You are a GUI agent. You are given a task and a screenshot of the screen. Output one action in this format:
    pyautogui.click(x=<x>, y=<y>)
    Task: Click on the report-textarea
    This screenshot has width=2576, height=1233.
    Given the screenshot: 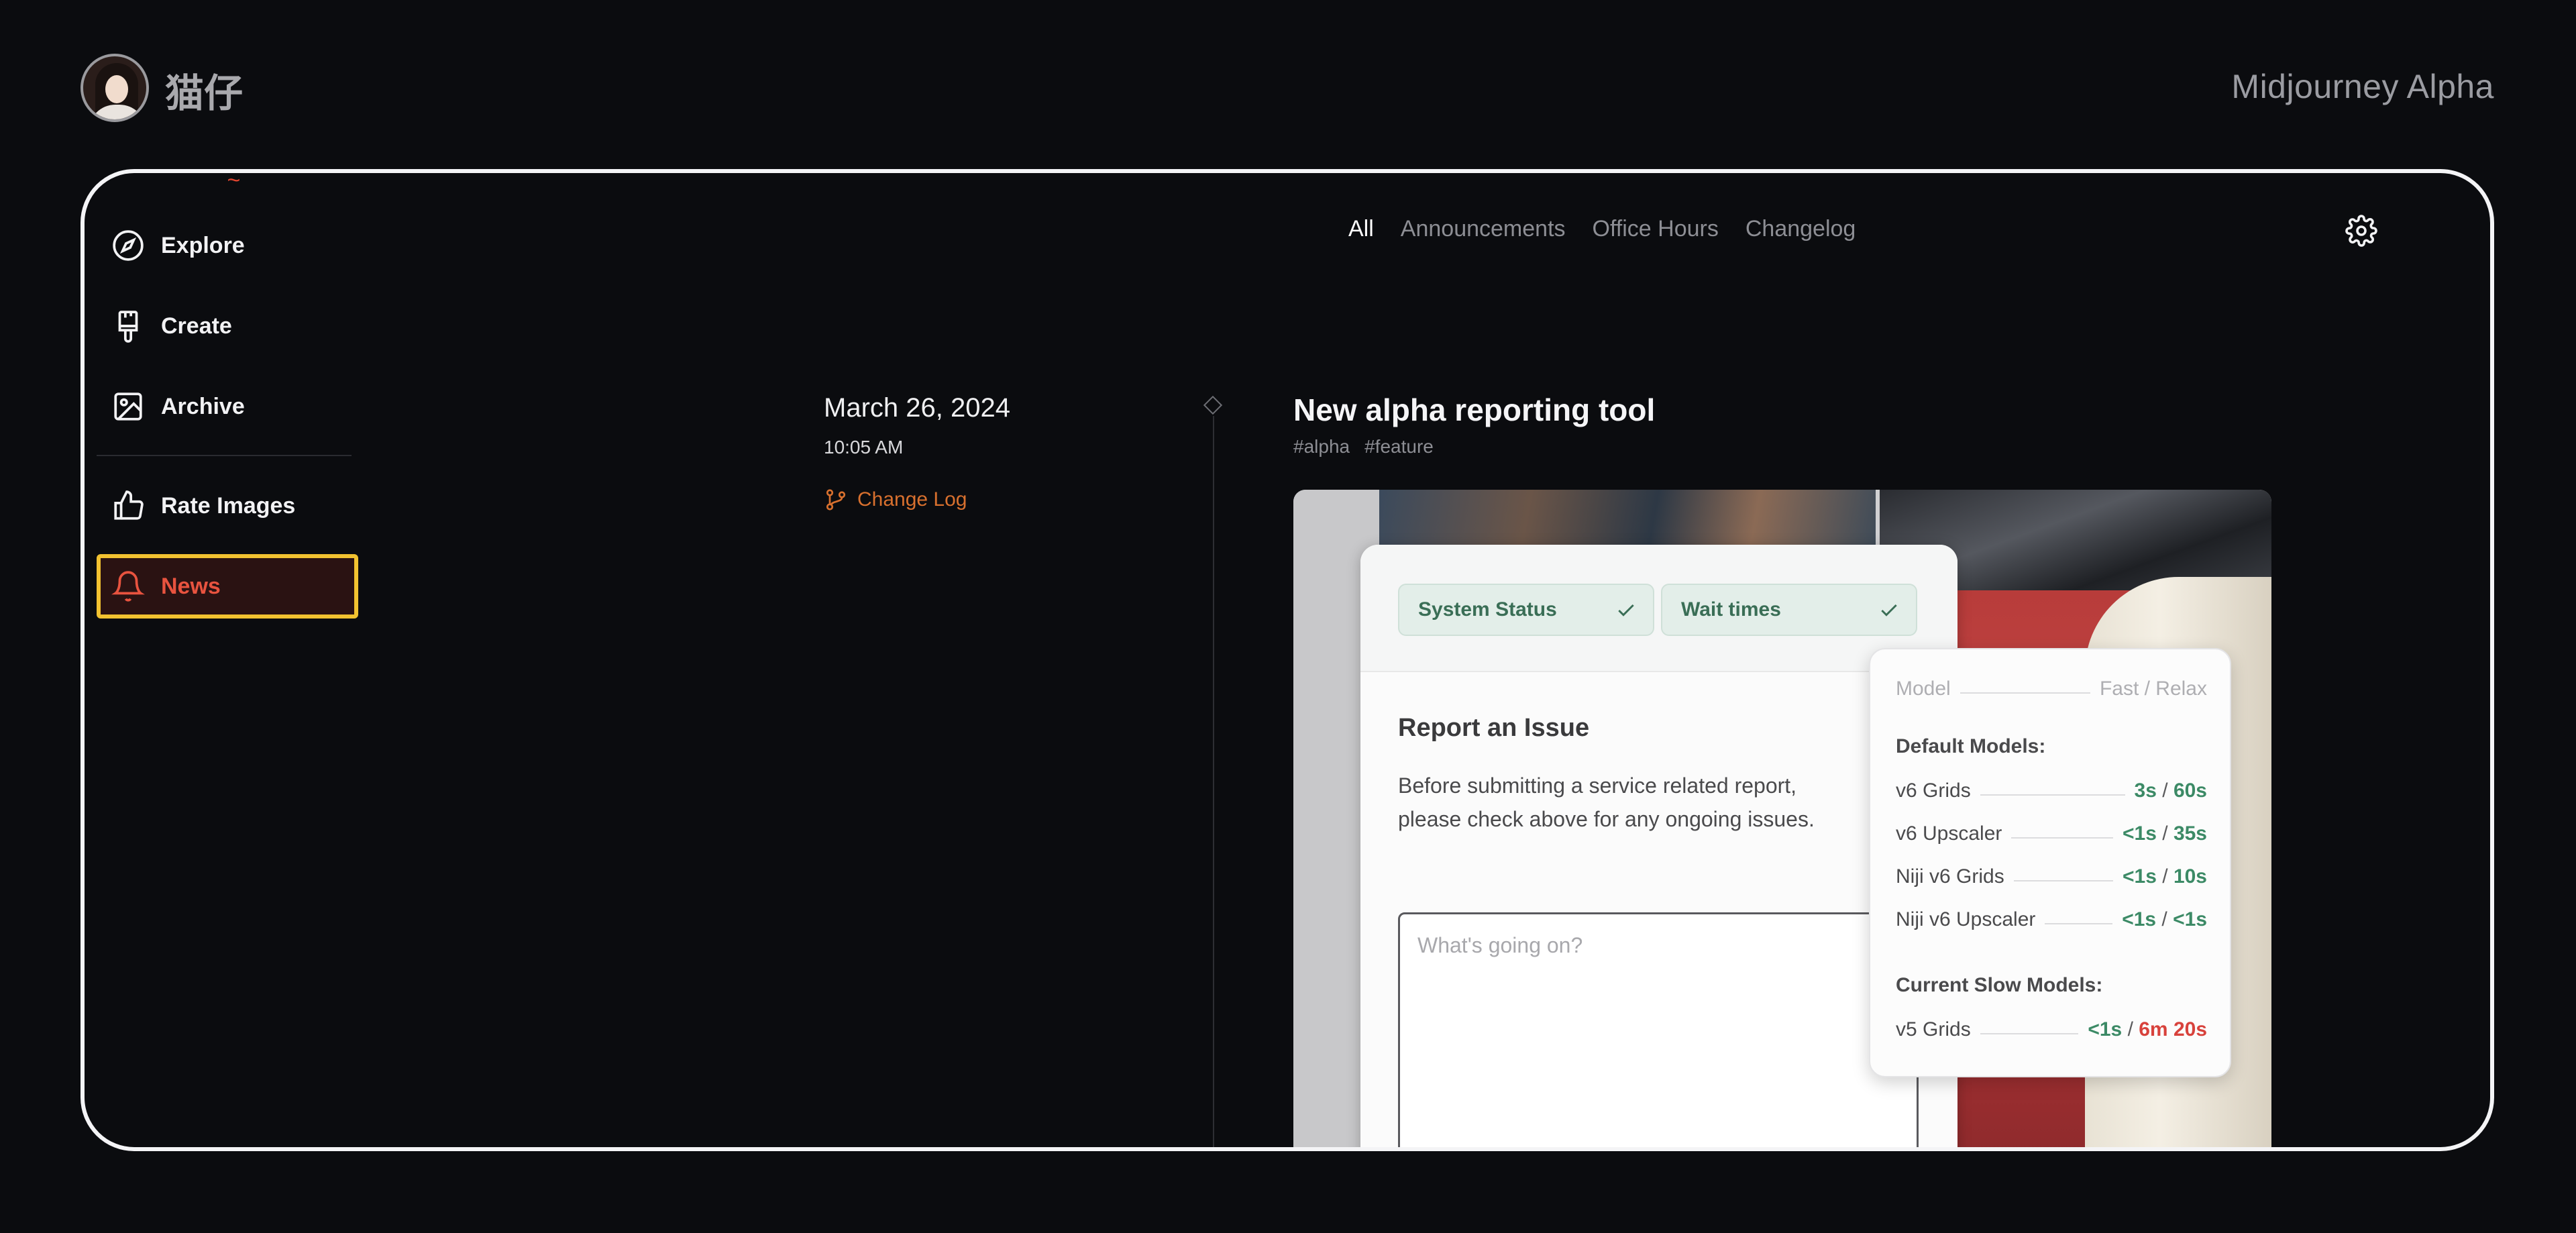 What is the action you would take?
    pyautogui.click(x=1658, y=1030)
    